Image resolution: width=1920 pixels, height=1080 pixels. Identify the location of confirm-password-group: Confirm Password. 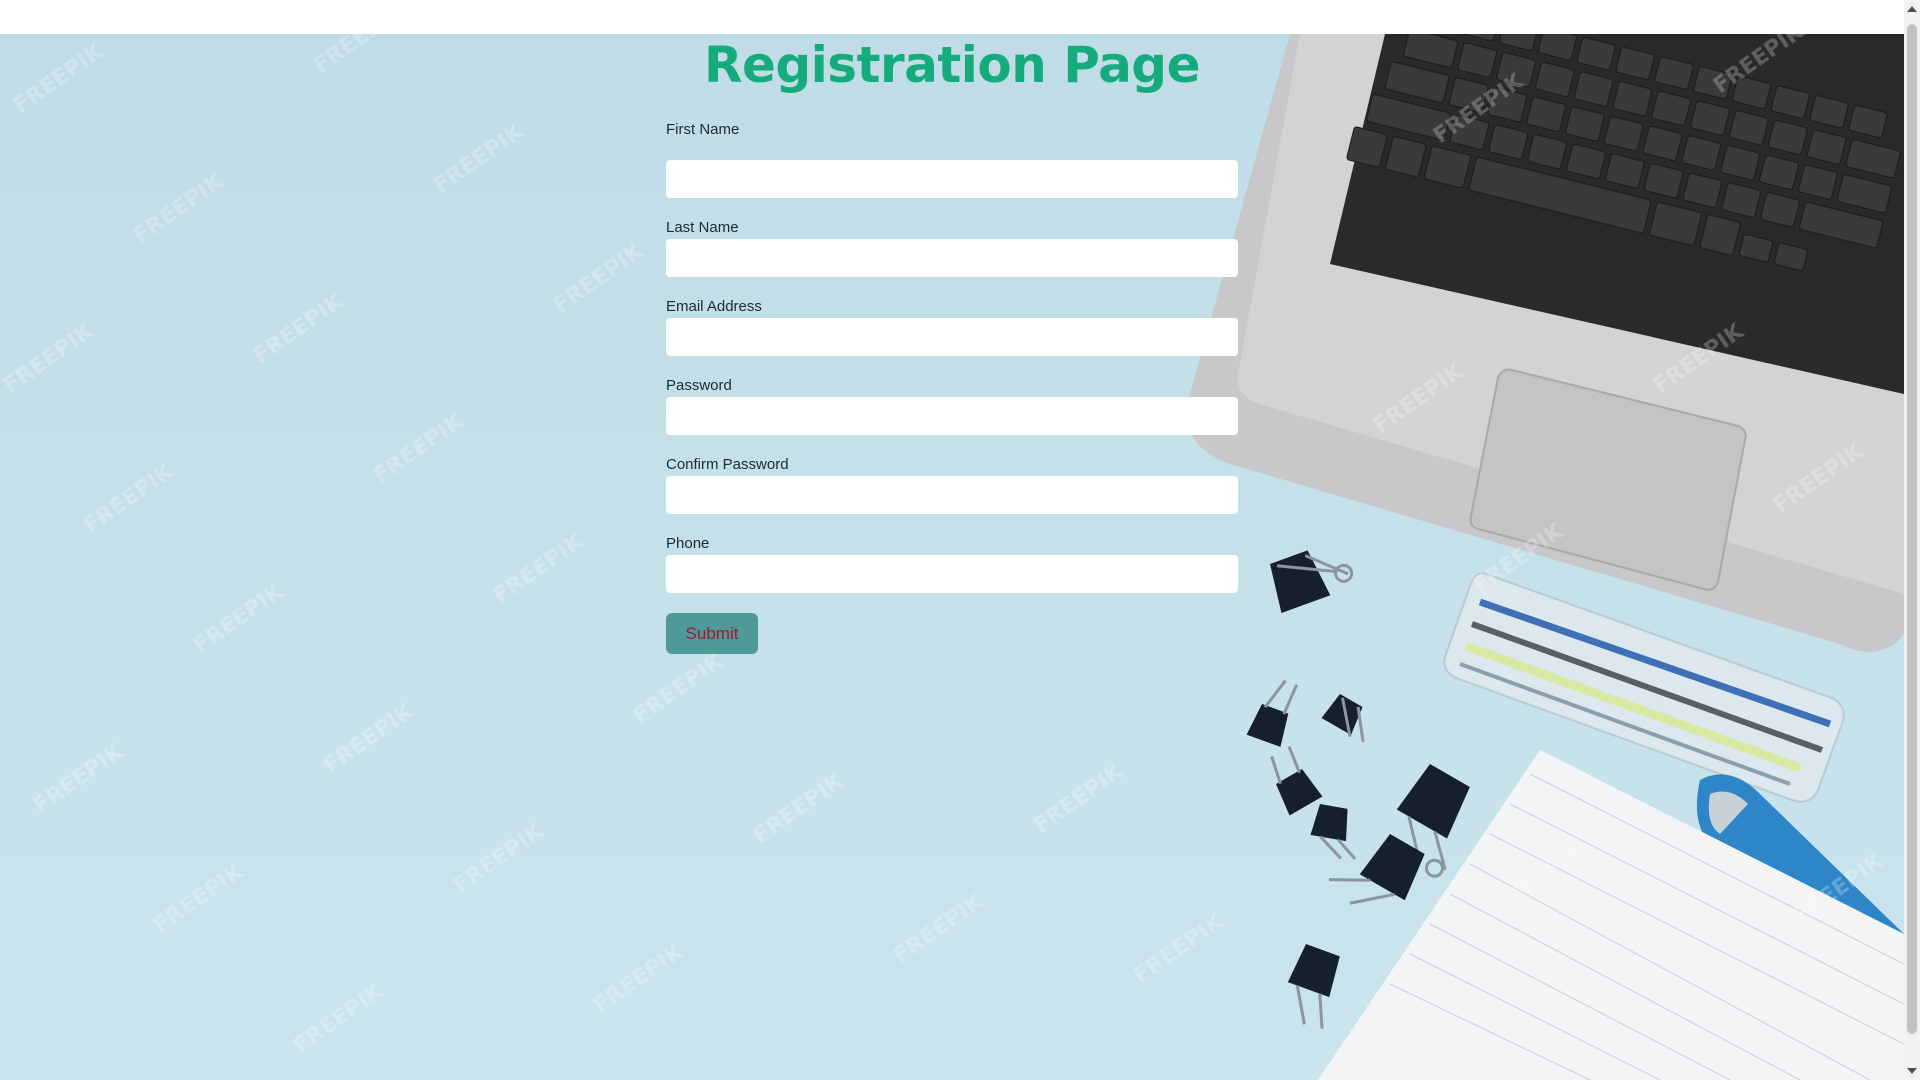
(952, 474).